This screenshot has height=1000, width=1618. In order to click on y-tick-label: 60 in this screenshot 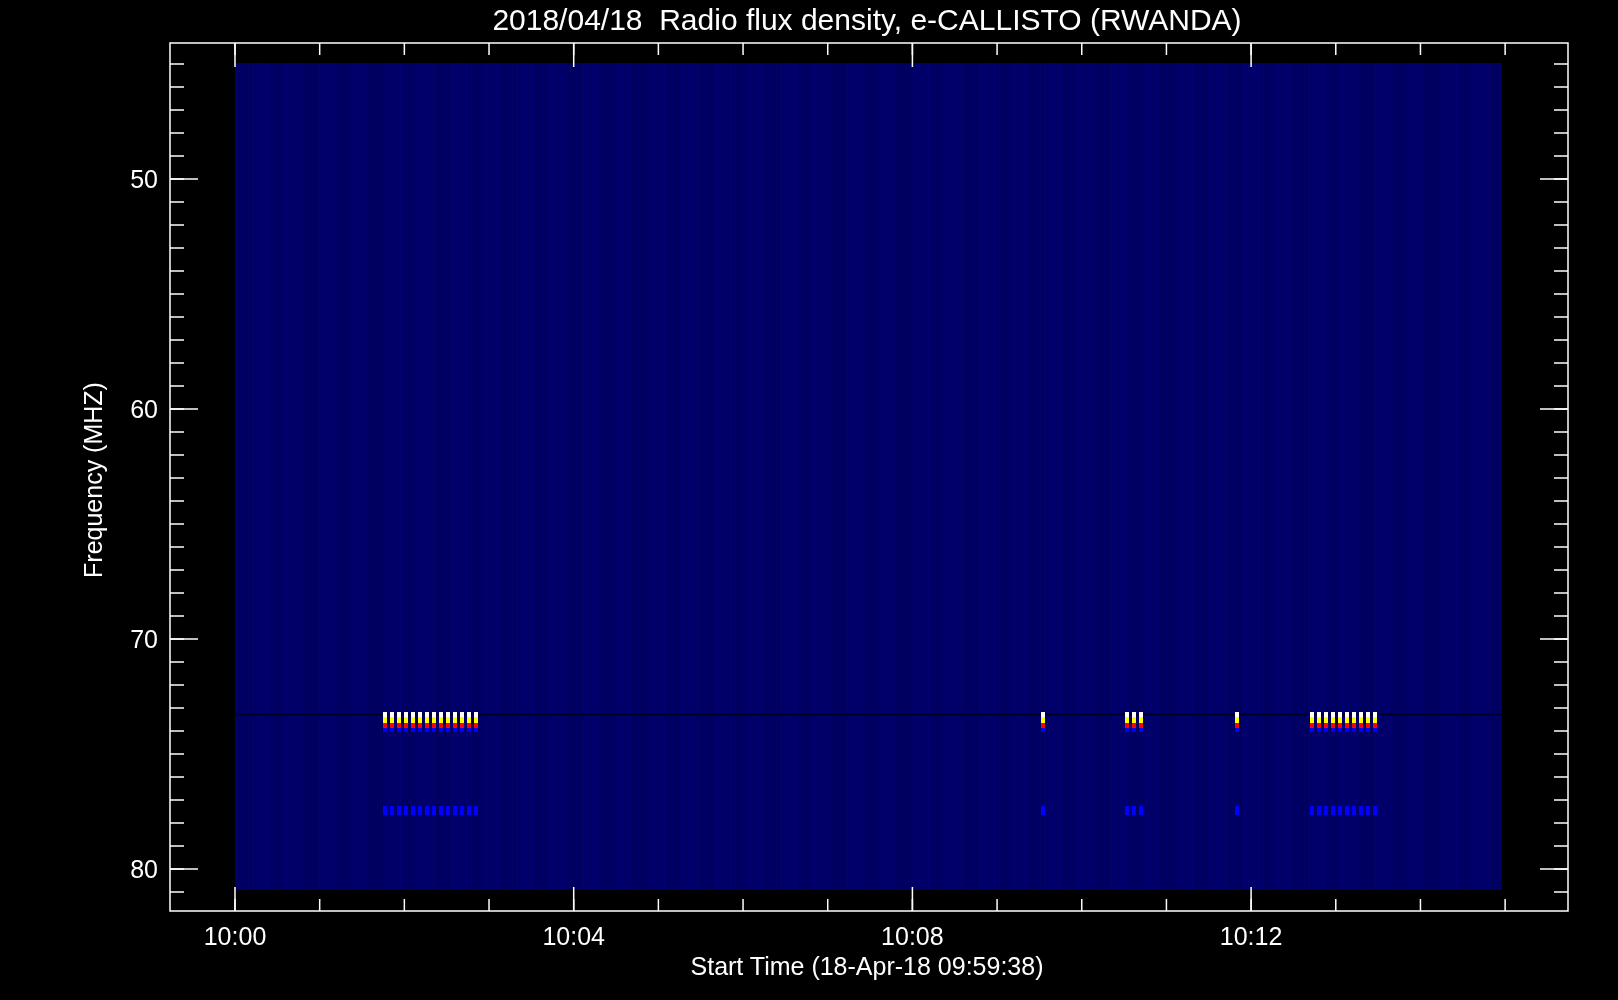, I will do `click(144, 409)`.